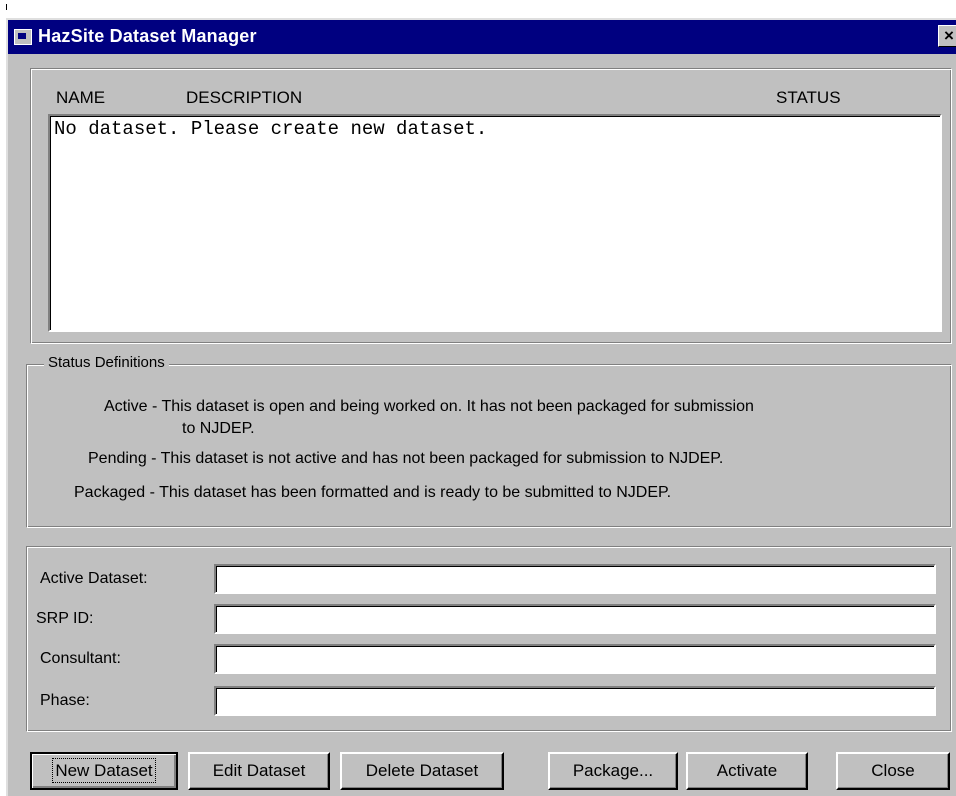 This screenshot has height=796, width=956. I want to click on close-button-label: Close, so click(893, 770).